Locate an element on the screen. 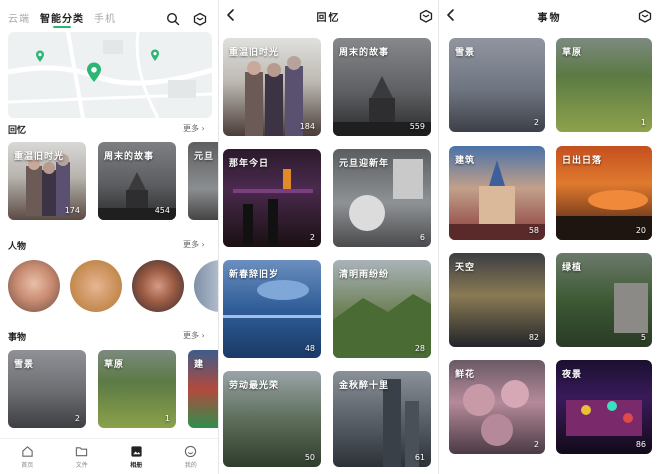  thing-album-card: 天空 82 is located at coordinates (497, 300).